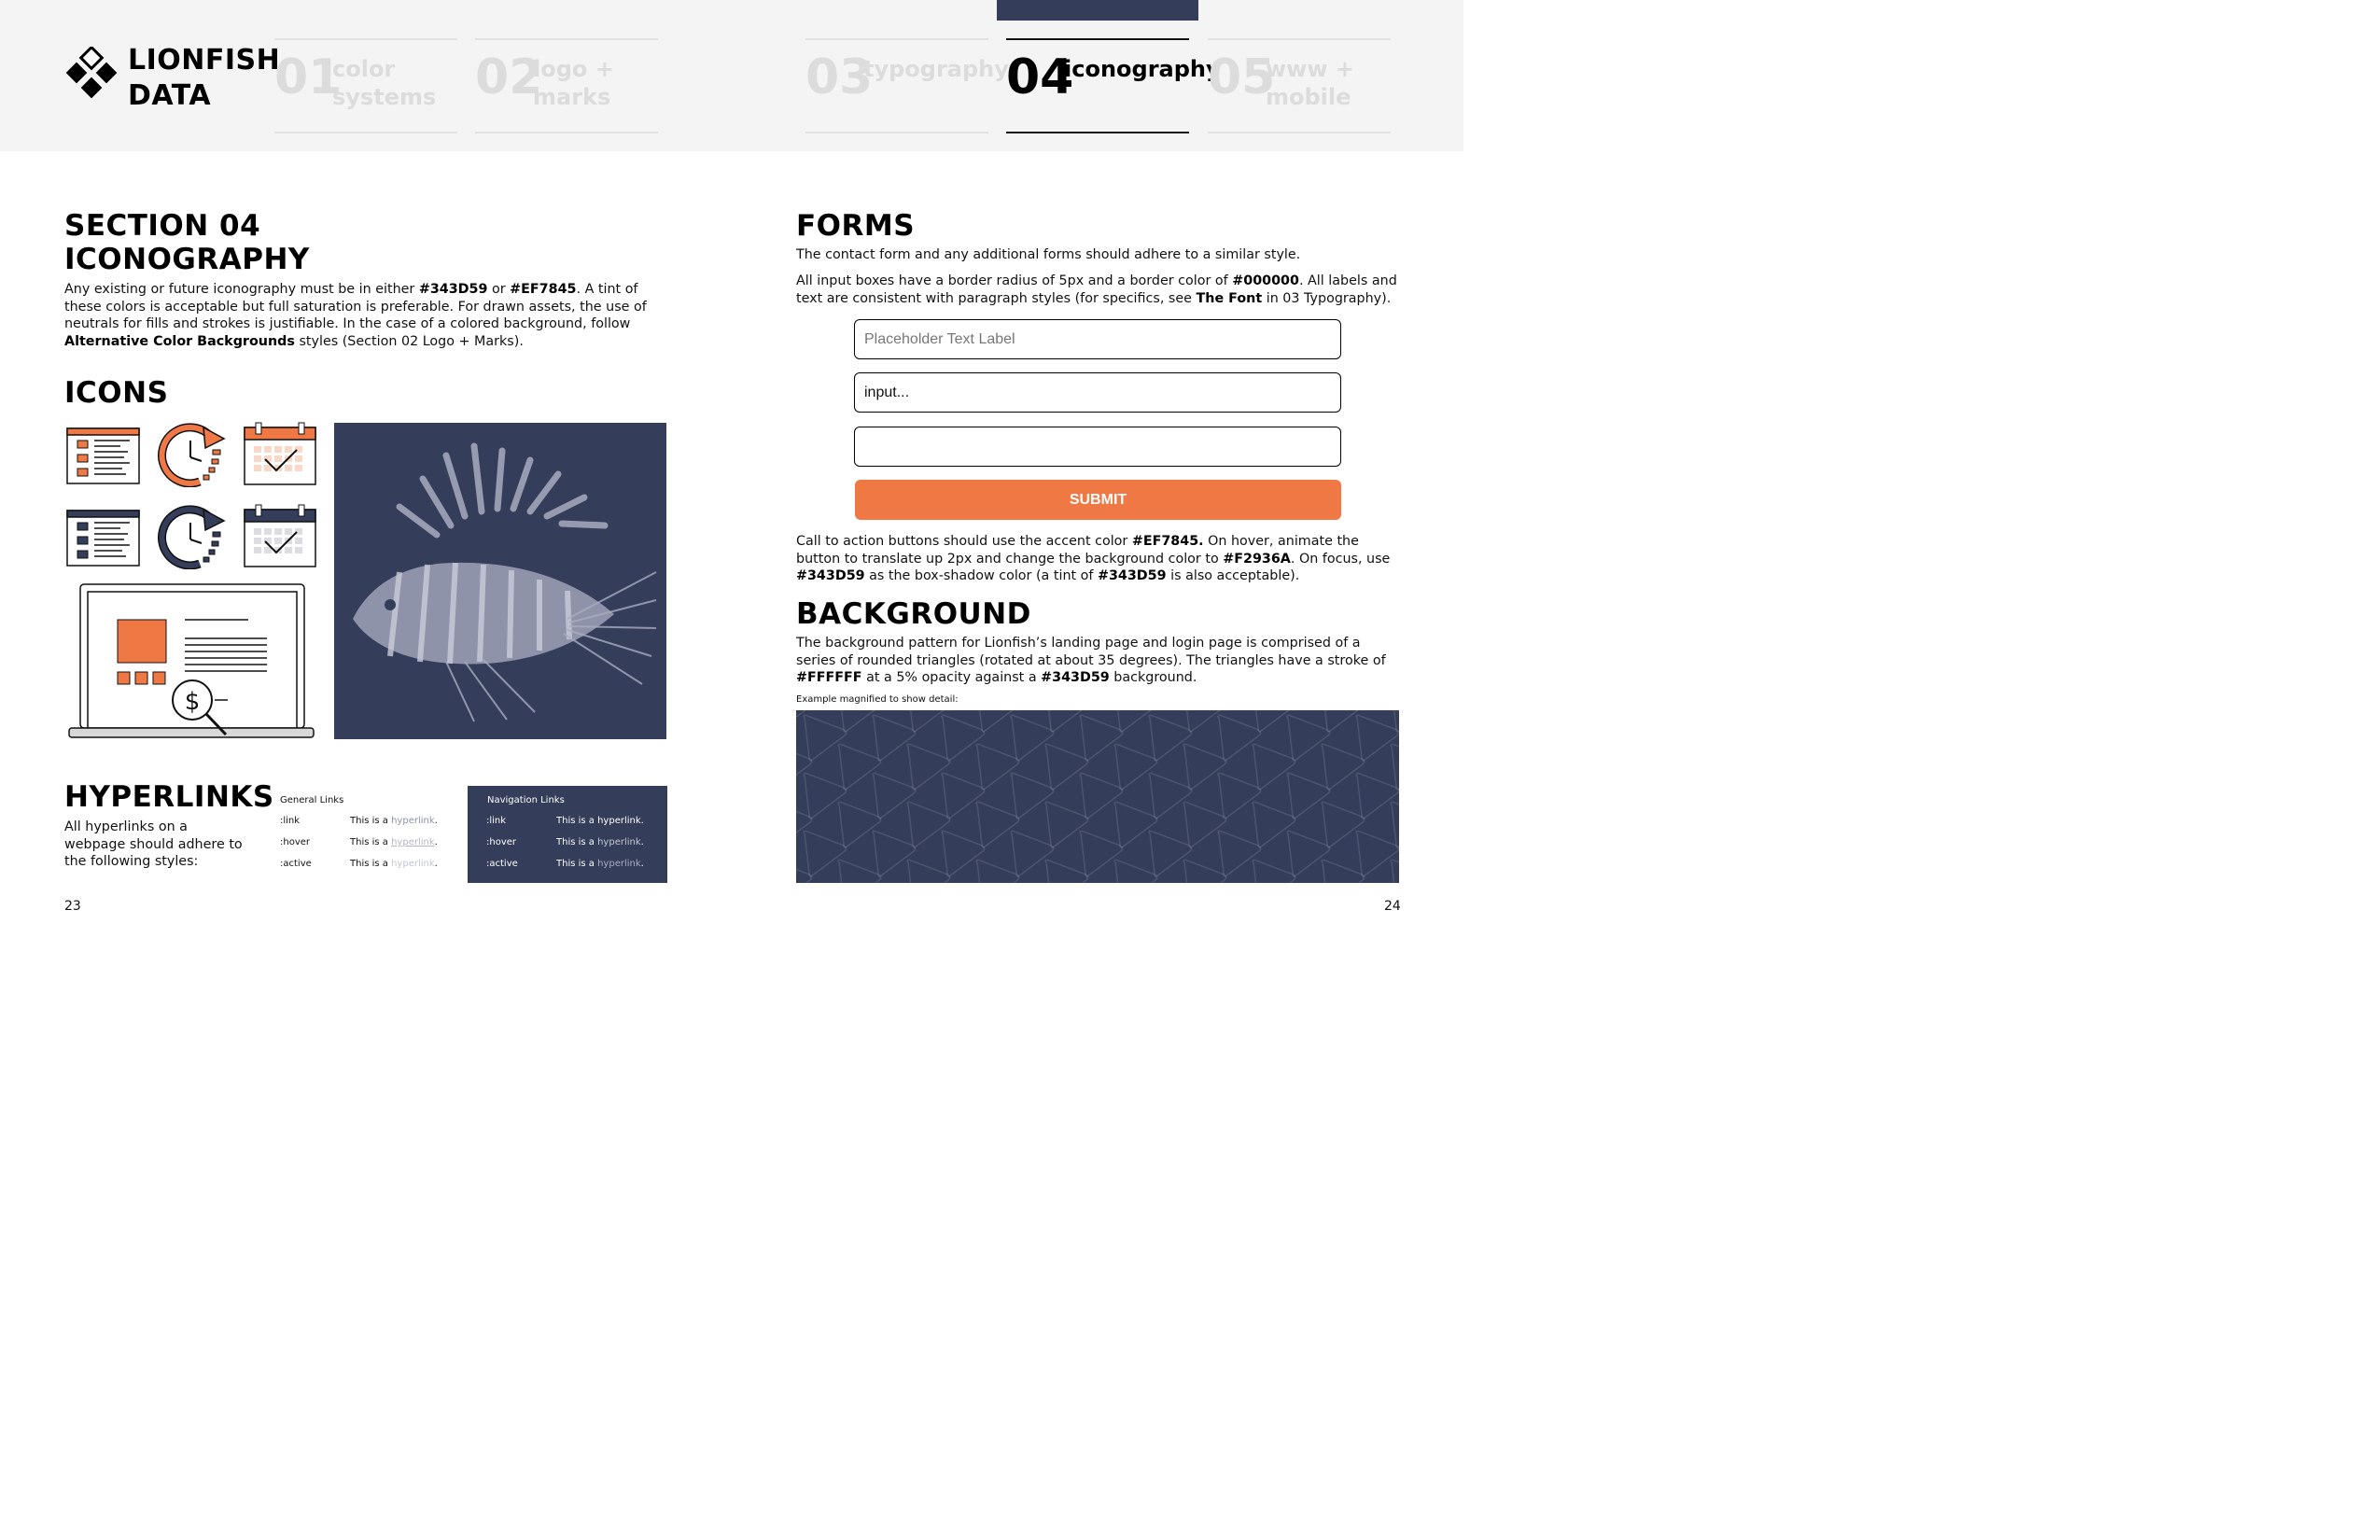  Describe the element at coordinates (116, 393) in the screenshot. I see `icons-title: ICONS` at that location.